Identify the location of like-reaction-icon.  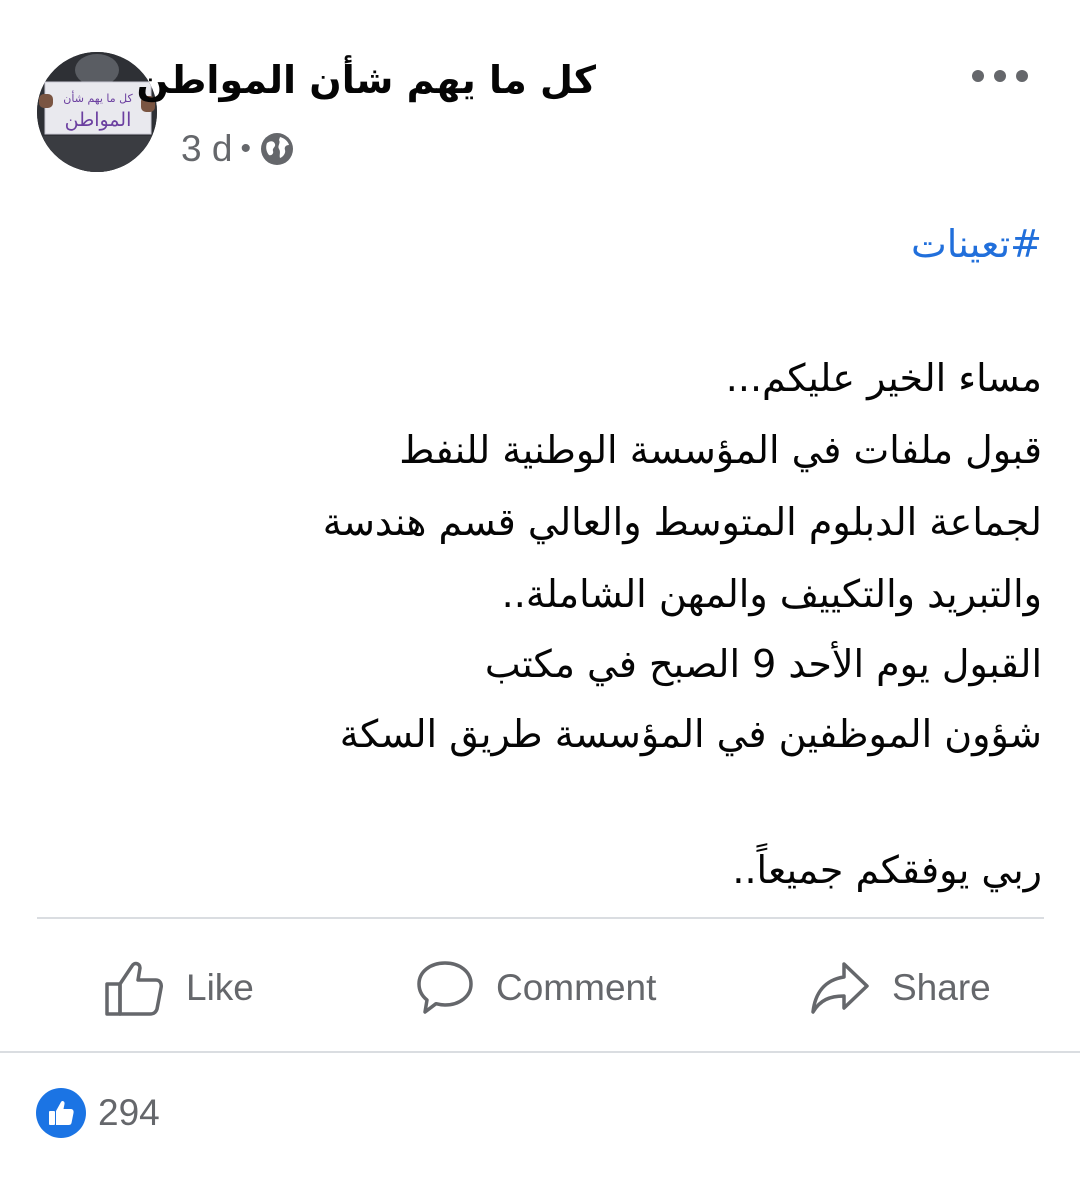
(61, 1113).